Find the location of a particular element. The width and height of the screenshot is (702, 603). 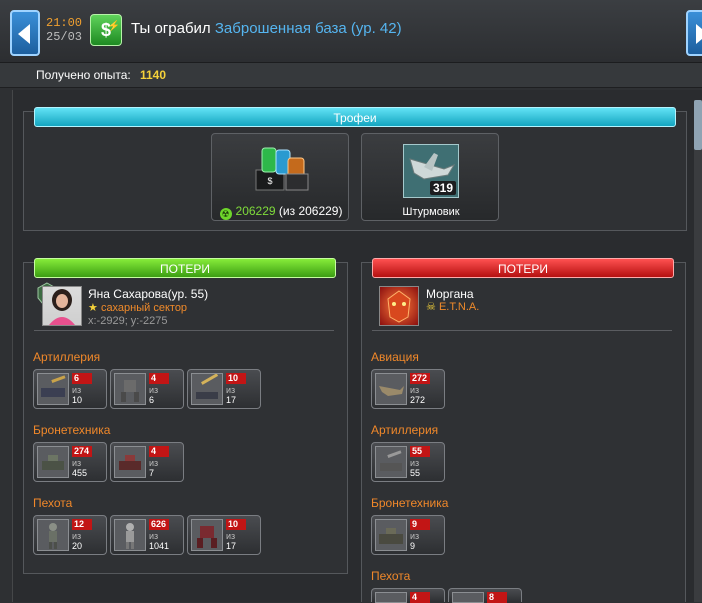

attacker-category-armor: Бронетехника is located at coordinates (72, 430).